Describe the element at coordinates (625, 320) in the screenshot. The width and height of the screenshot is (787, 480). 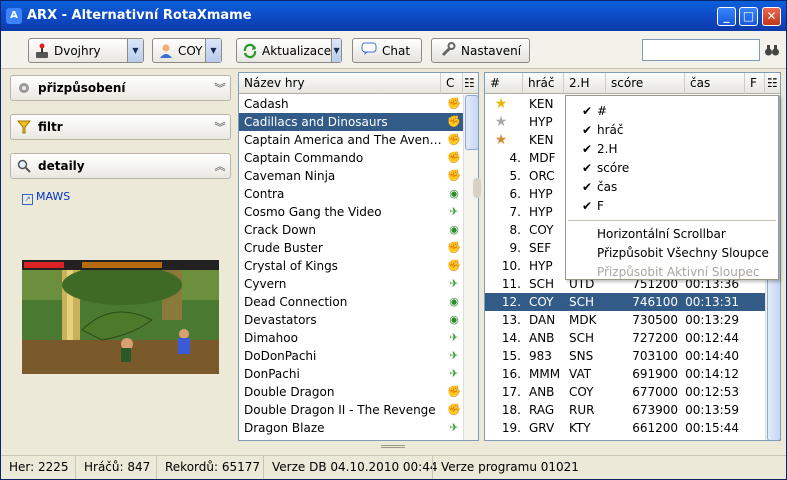
I see `record-row: 13. DAN MDK 730500 00:13:29` at that location.